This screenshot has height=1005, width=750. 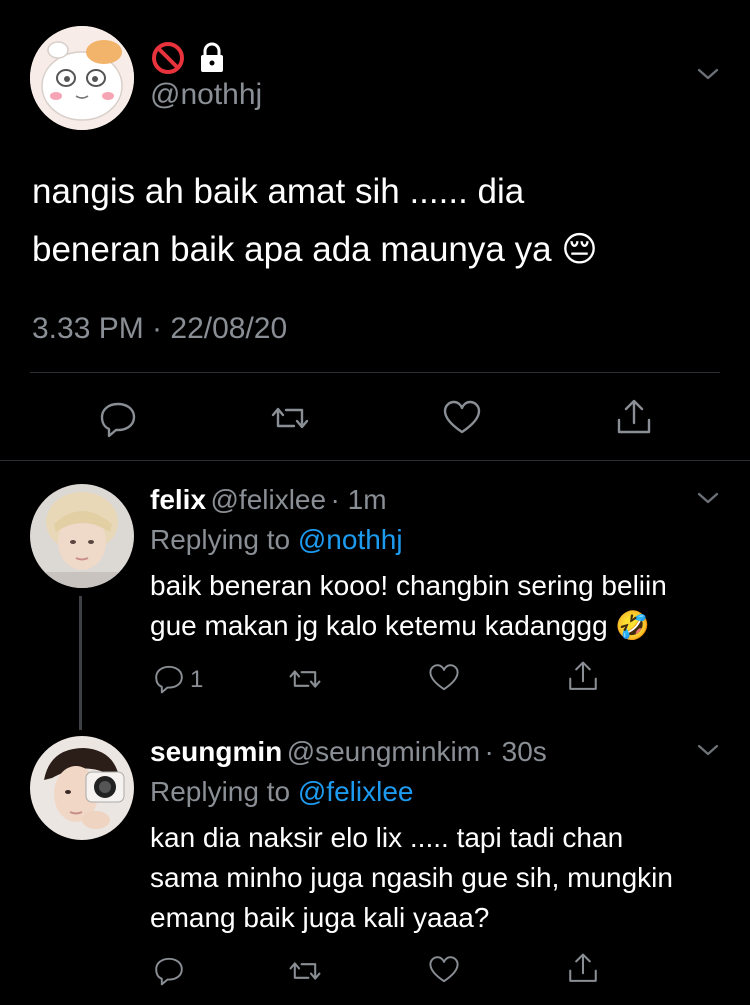 I want to click on tweet-timestamp: 3.33 PM · 22/08/20, so click(x=159, y=329).